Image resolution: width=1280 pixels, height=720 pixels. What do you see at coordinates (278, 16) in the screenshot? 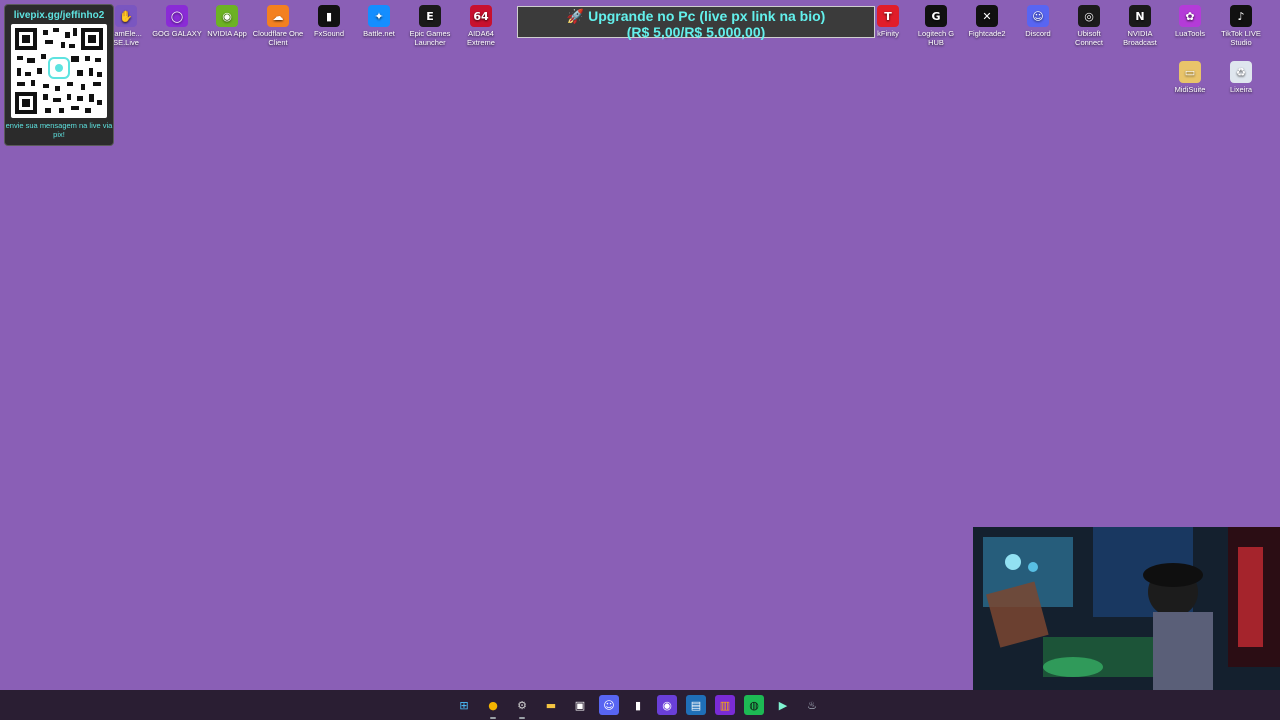
I see `cloudflare-icon: ☁` at bounding box center [278, 16].